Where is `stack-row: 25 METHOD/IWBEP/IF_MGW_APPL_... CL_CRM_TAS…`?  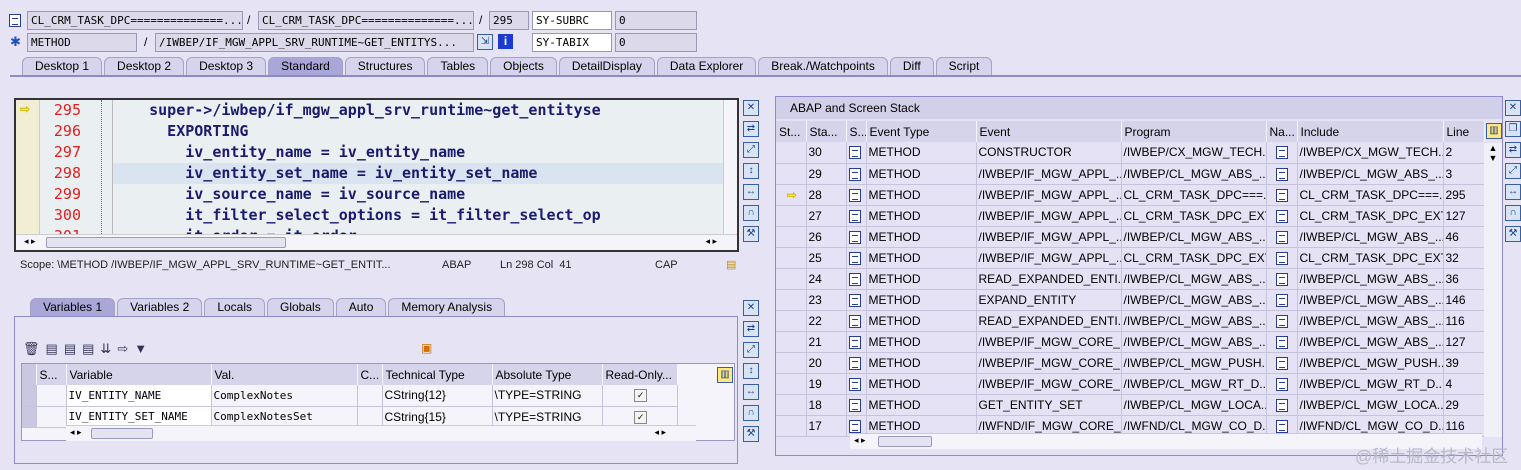 stack-row: 25 METHOD/IWBEP/IF_MGW_APPL_... CL_CRM_TAS… is located at coordinates (1130, 258).